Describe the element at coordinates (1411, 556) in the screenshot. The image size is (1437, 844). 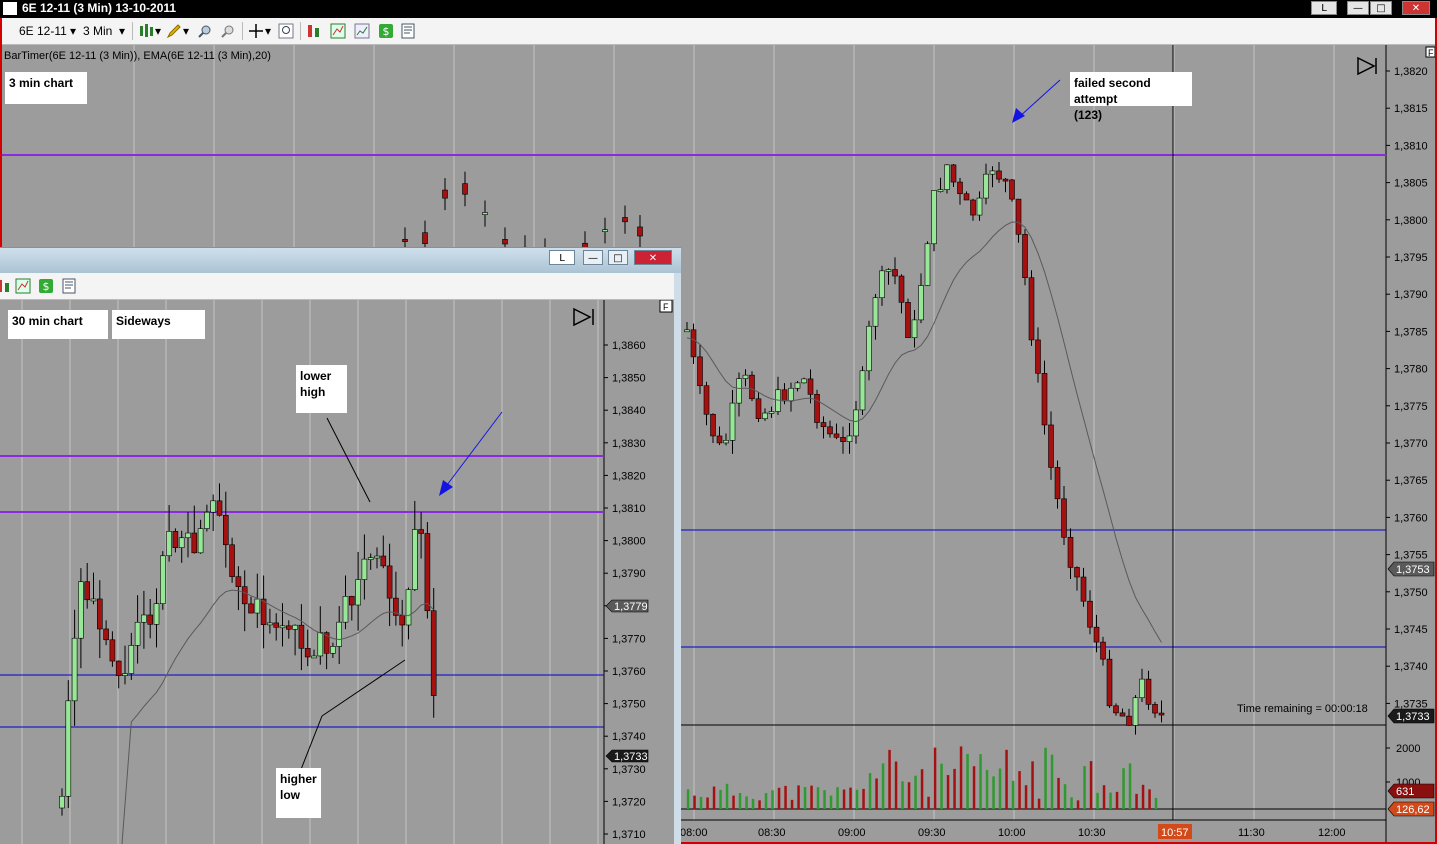
I see `price-tick-label: 1,3755` at that location.